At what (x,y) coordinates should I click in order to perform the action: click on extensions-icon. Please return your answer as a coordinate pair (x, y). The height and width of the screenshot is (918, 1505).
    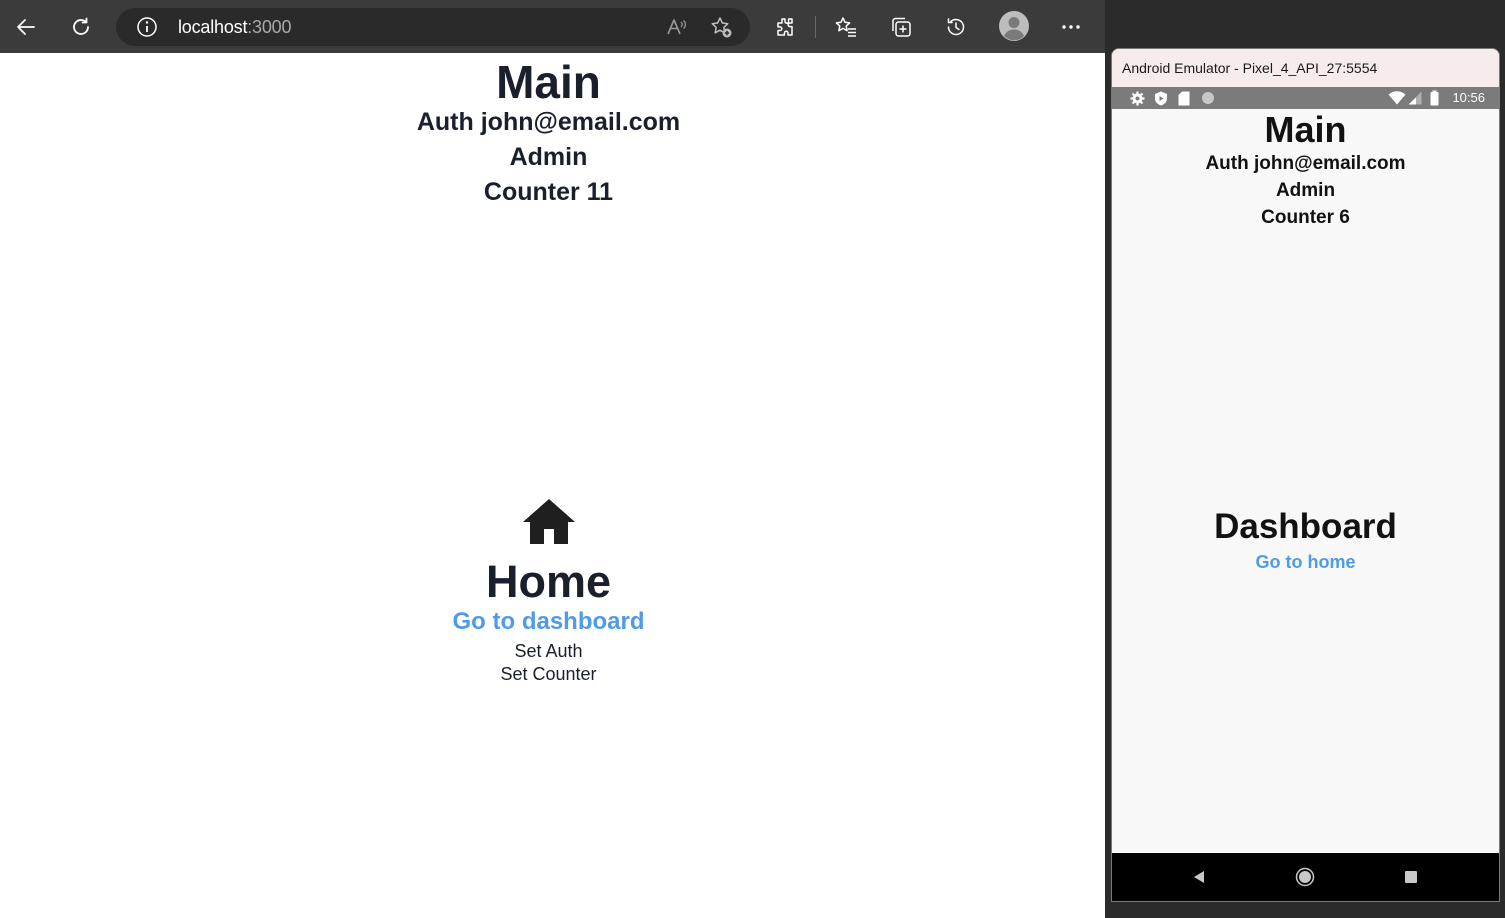
    Looking at the image, I should click on (785, 27).